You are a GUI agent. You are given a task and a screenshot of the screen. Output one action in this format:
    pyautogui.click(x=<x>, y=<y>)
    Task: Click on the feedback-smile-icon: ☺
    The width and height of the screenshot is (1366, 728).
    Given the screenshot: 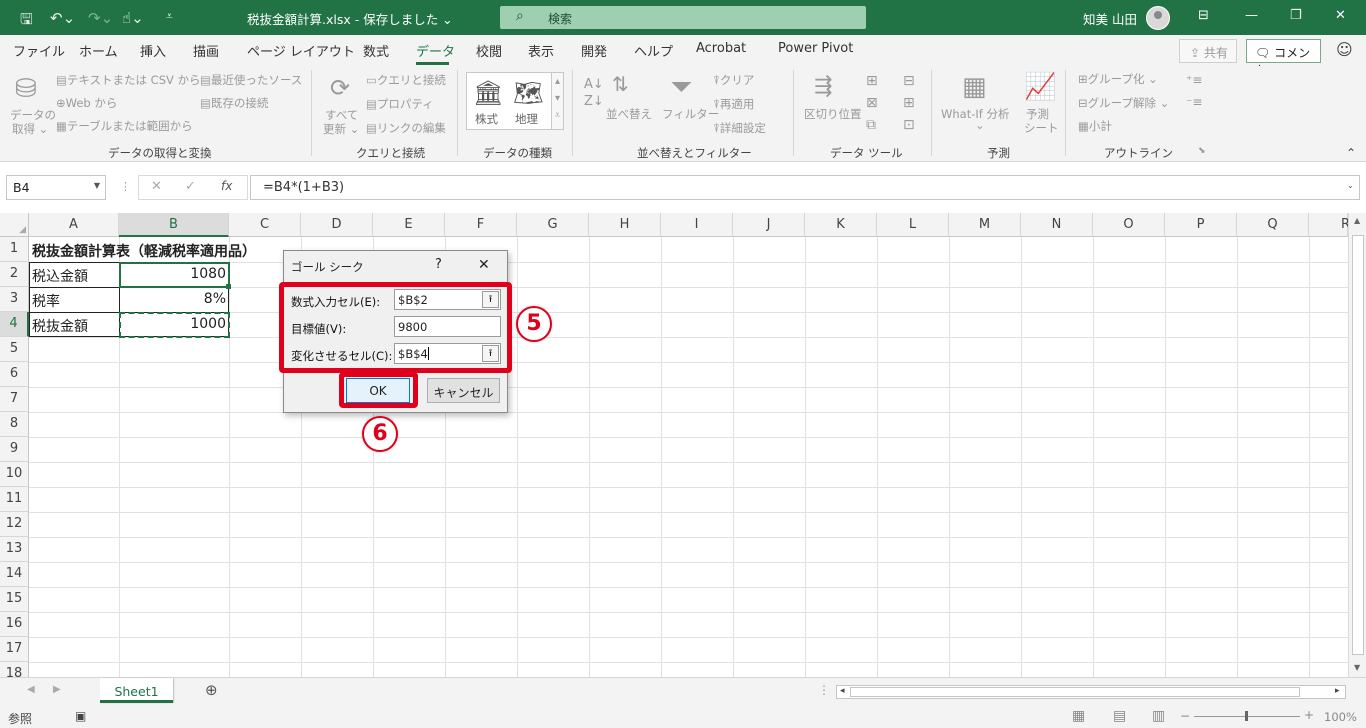 What is the action you would take?
    pyautogui.click(x=1344, y=49)
    